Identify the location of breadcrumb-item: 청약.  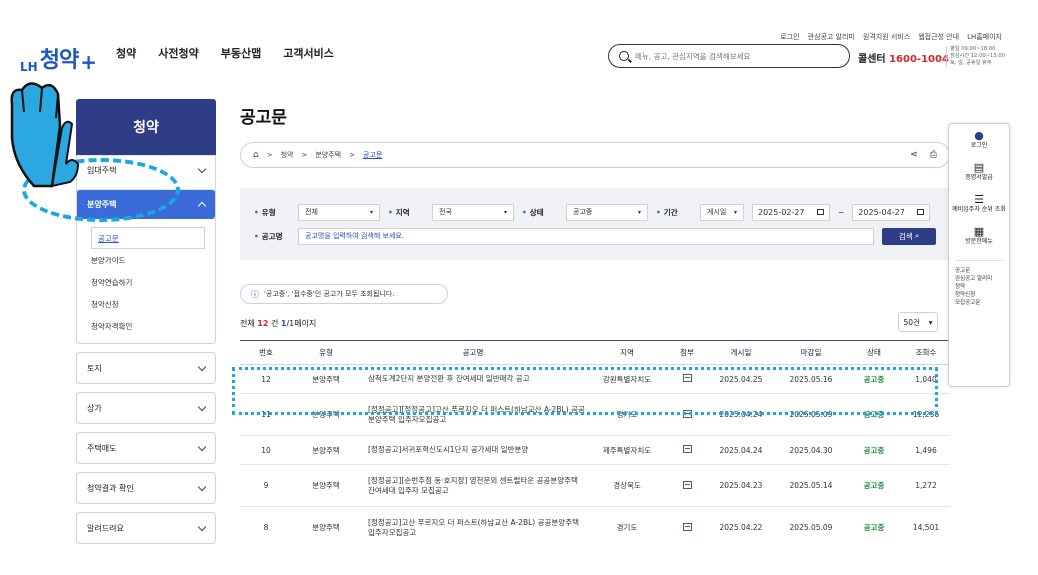
(287, 155).